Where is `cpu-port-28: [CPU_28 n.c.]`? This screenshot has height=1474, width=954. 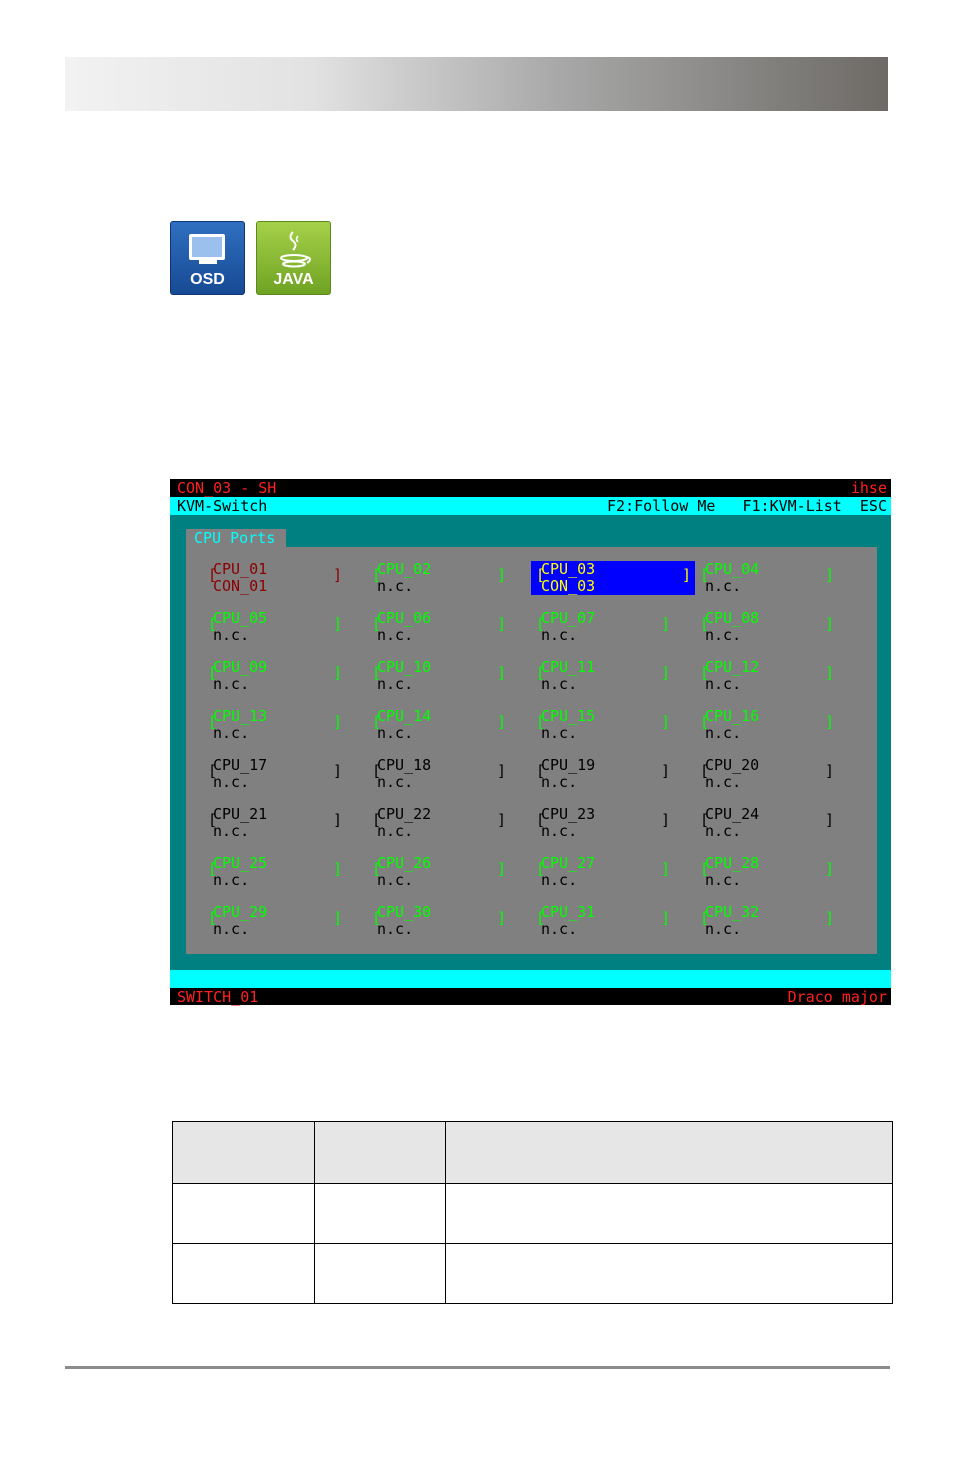 cpu-port-28: [CPU_28 n.c.] is located at coordinates (758, 872).